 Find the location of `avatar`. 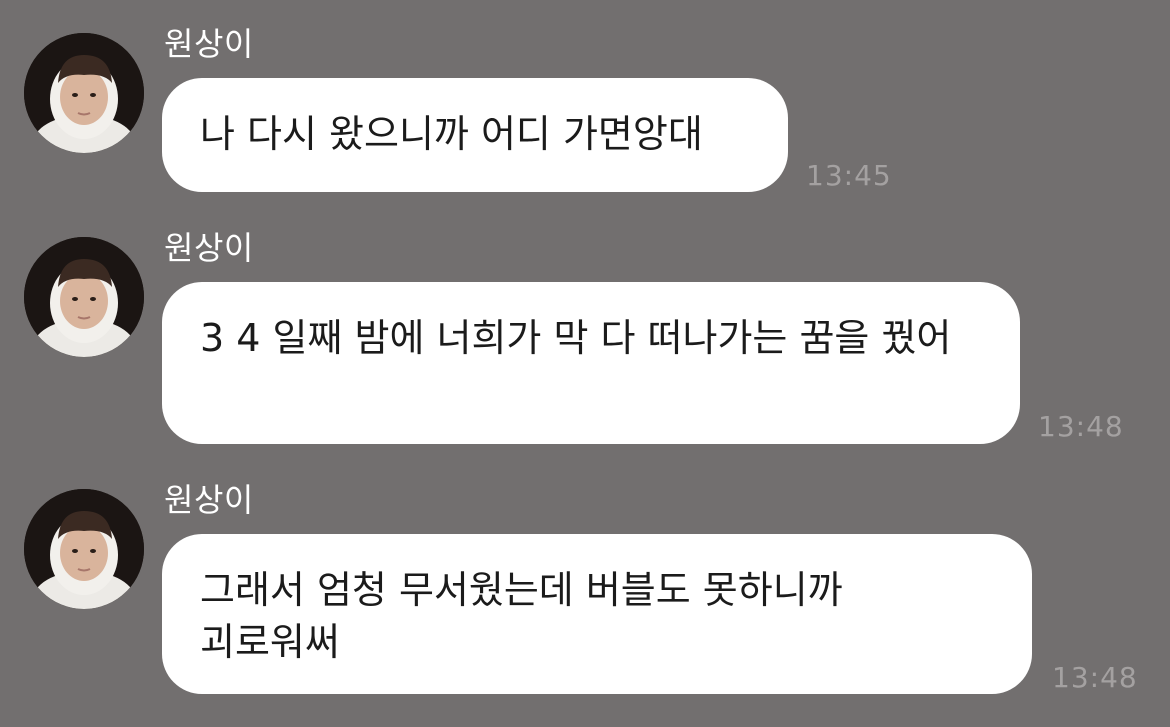

avatar is located at coordinates (84, 549).